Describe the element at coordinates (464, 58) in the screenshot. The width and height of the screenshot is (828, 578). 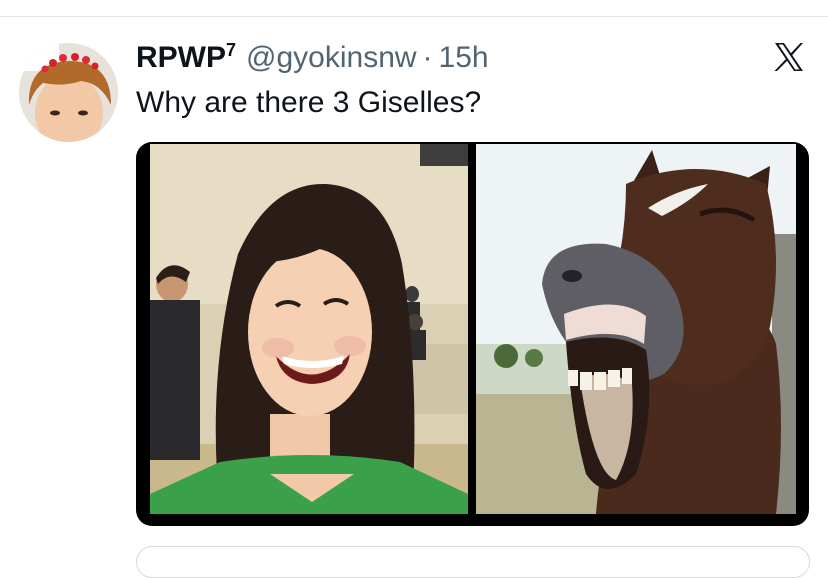
I see `timestamp: 15h` at that location.